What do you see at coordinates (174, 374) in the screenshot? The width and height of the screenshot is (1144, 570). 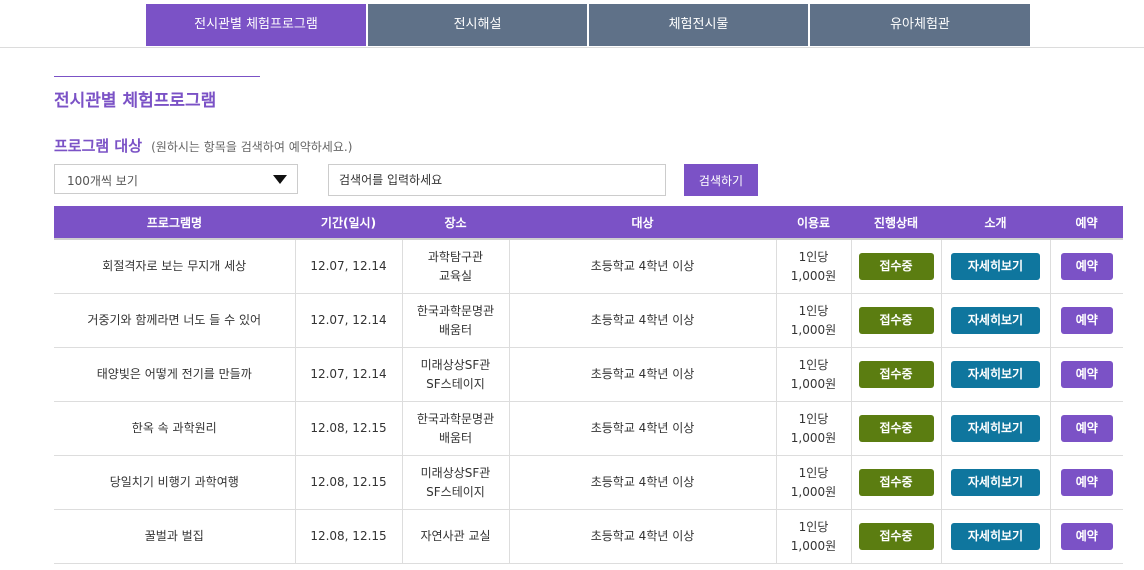 I see `program-name-cell: 태양빛은 어떻게 전기를 만들까` at bounding box center [174, 374].